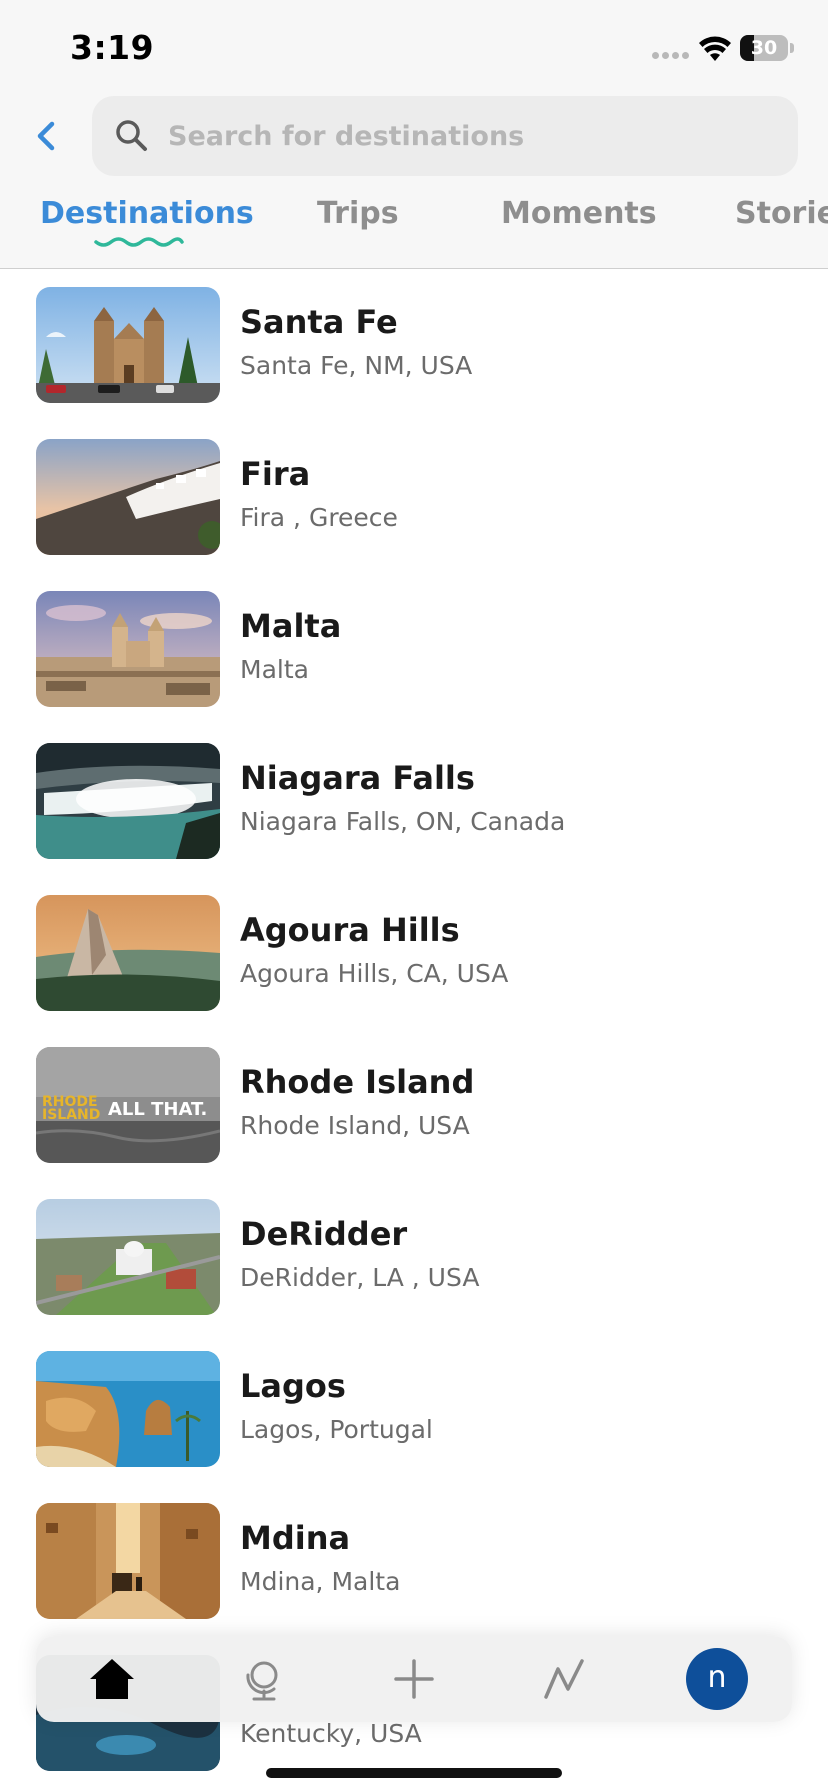 The height and width of the screenshot is (1792, 828). What do you see at coordinates (350, 930) in the screenshot?
I see `destination-name: Agoura Hills` at bounding box center [350, 930].